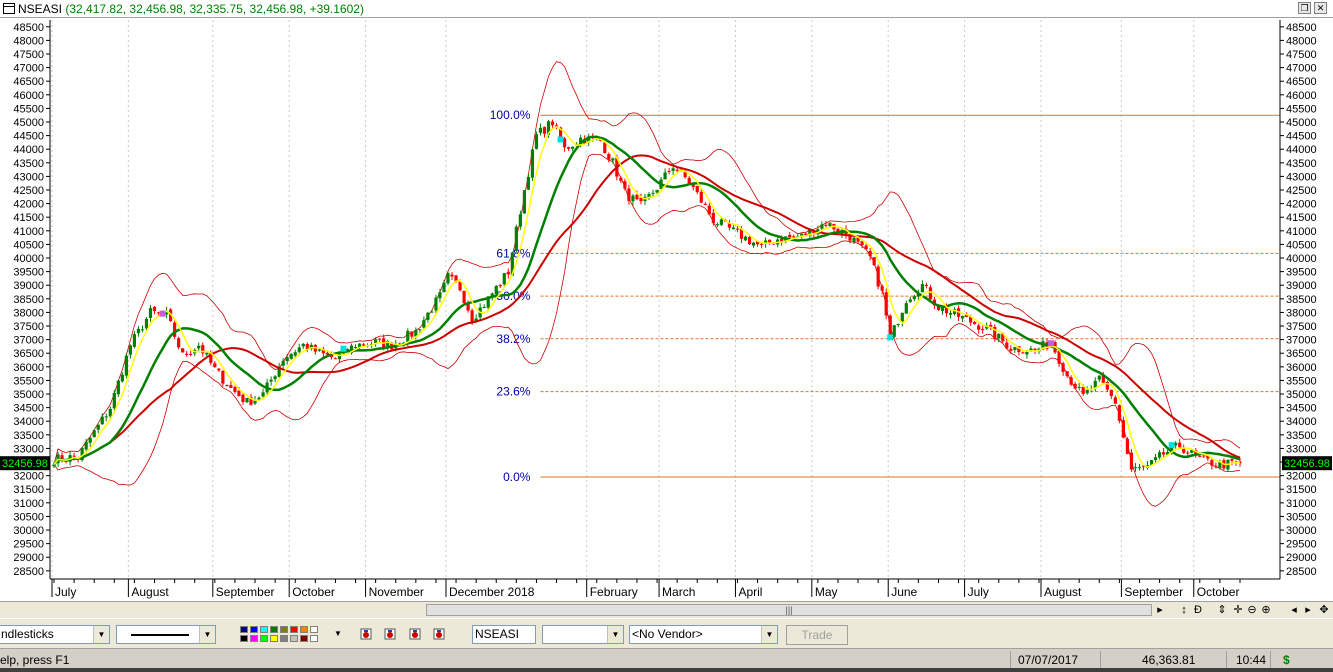  I want to click on y-tick-label-left: 39500, so click(28, 273).